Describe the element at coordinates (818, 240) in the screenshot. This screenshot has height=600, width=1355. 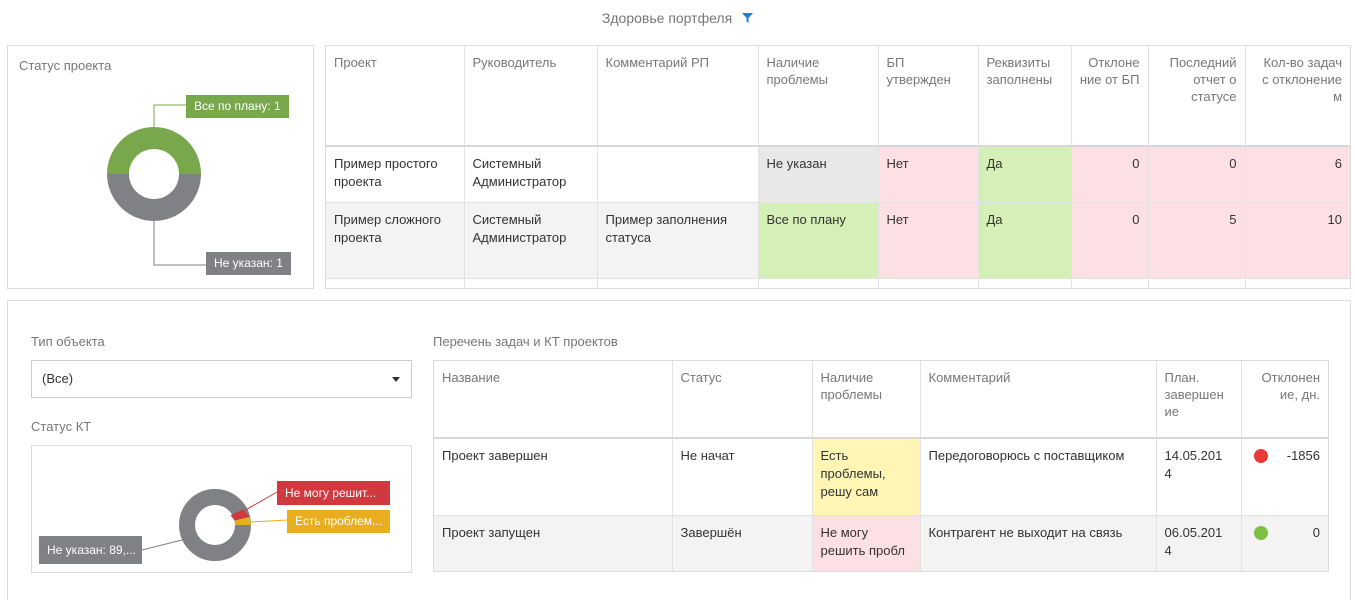
I see `cell-problem: Все по плану` at that location.